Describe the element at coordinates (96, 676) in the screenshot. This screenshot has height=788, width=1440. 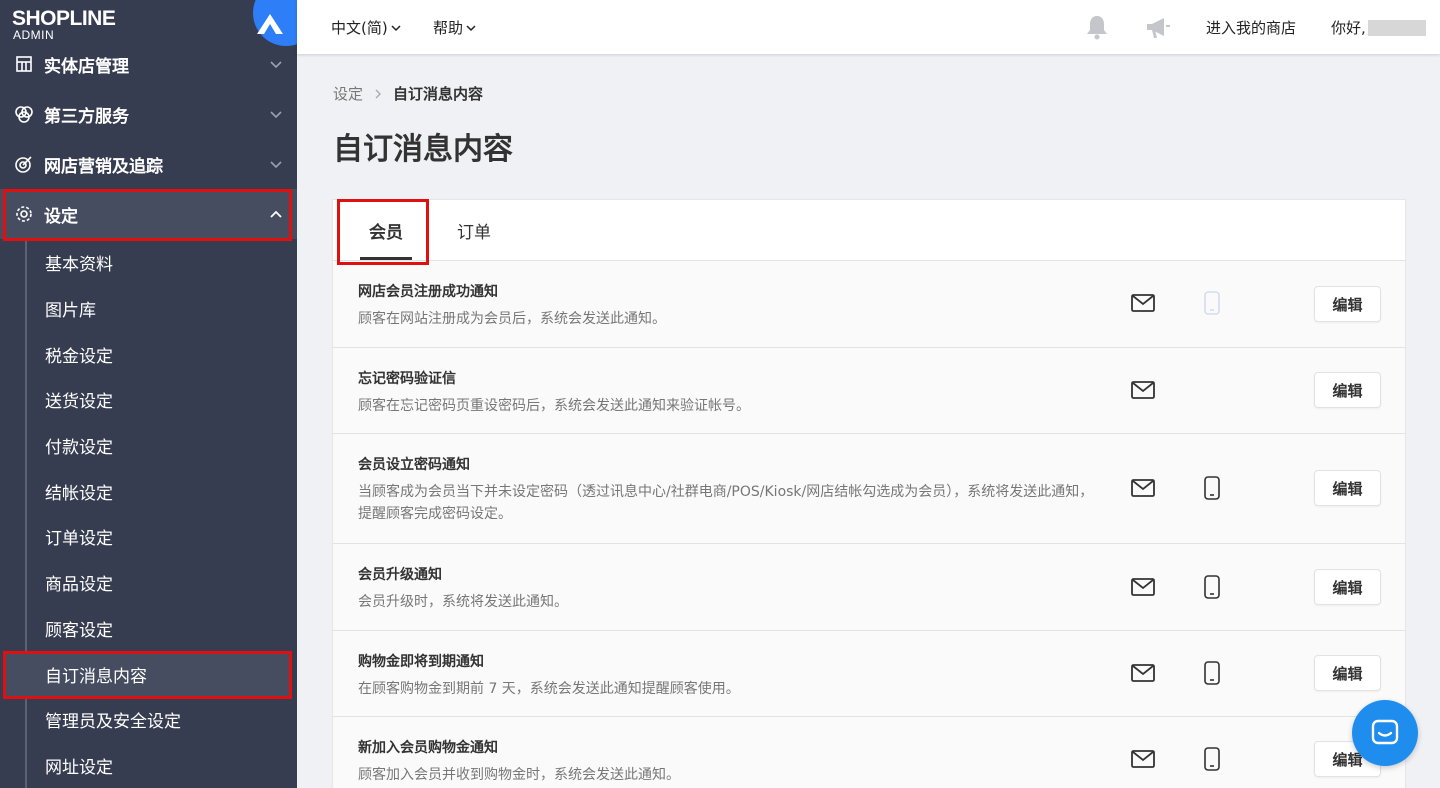
I see `subitem-label: 自订消息内容` at that location.